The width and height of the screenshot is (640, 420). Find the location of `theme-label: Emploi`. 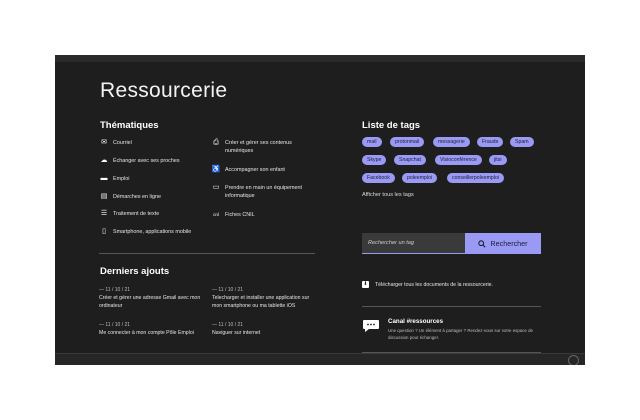

theme-label: Emploi is located at coordinates (121, 179).